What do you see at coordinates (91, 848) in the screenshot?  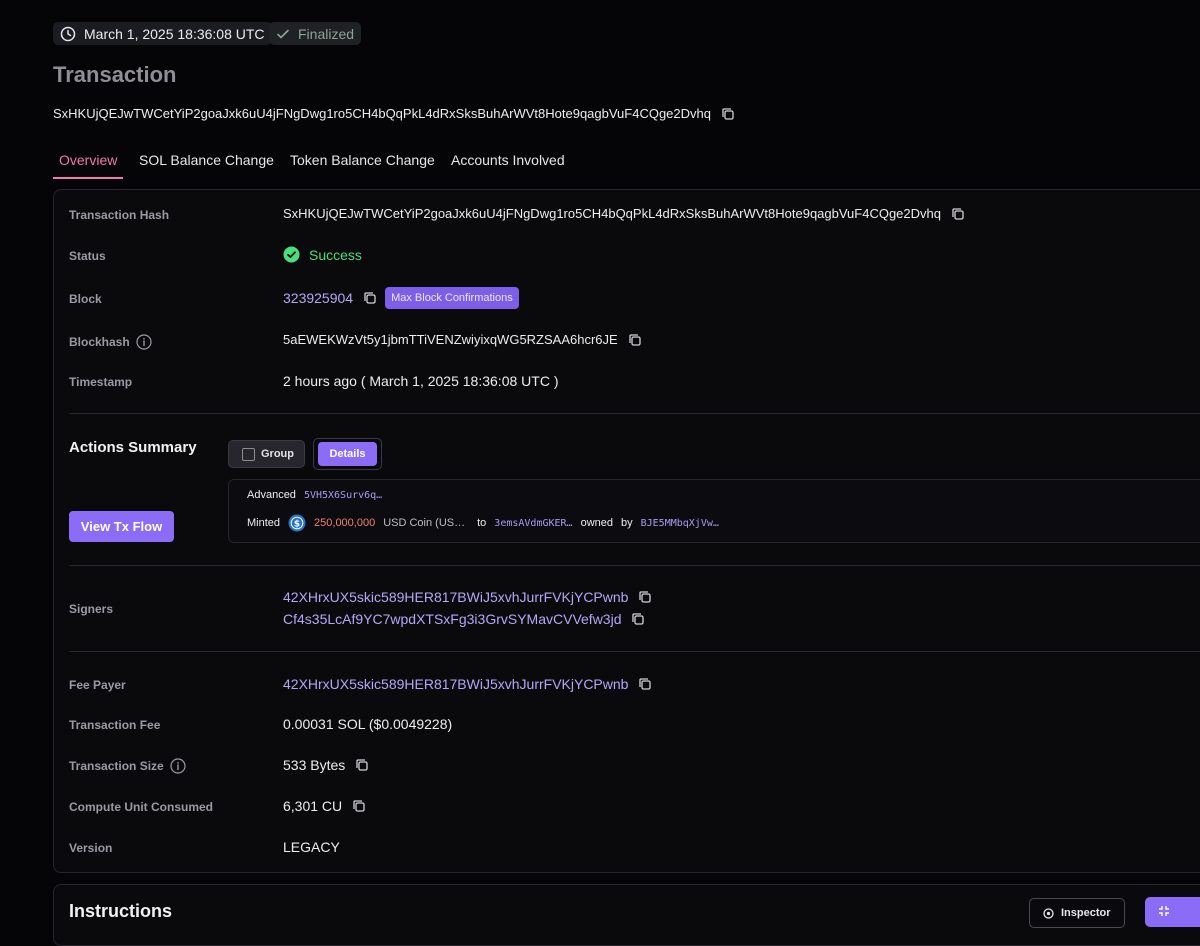 I see `version-label: Version` at bounding box center [91, 848].